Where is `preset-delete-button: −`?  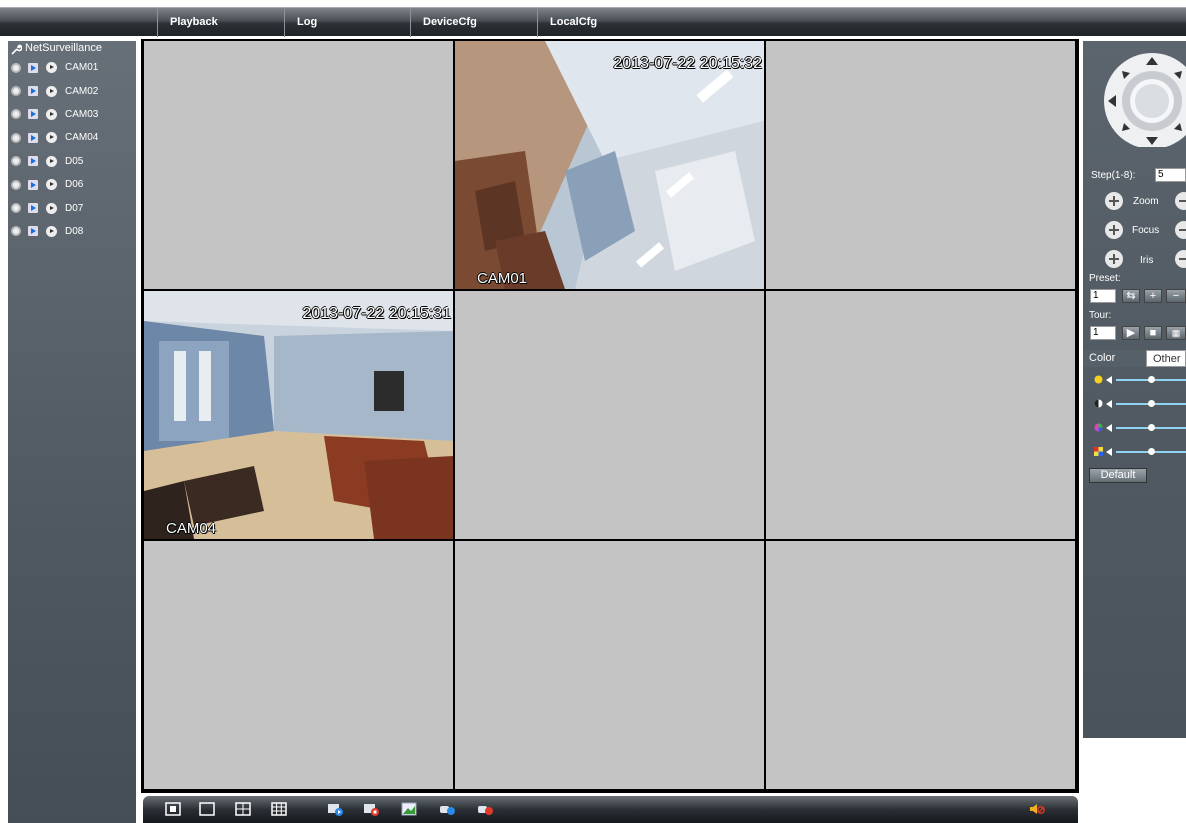
preset-delete-button: − is located at coordinates (1176, 296).